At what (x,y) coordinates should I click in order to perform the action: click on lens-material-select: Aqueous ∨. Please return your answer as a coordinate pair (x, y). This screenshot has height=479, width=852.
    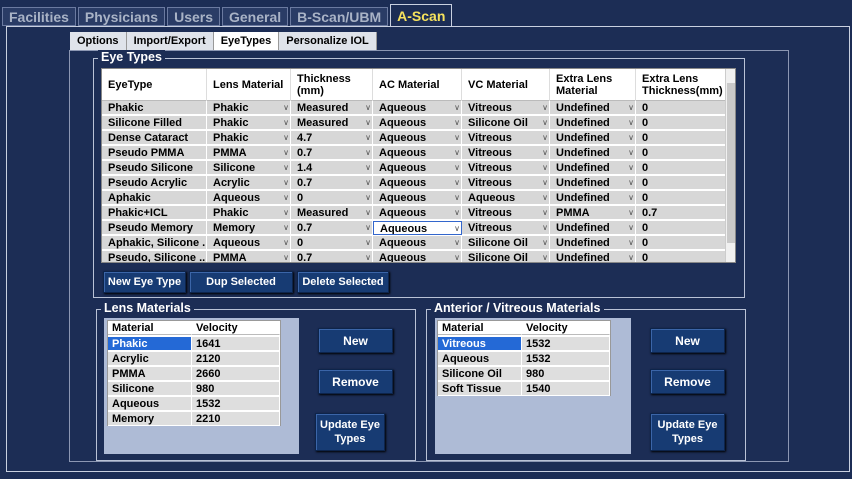
    Looking at the image, I should click on (249, 243).